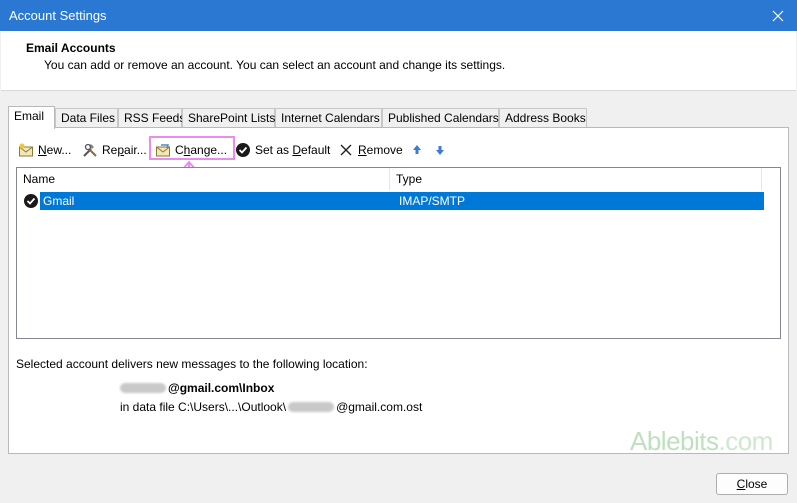  Describe the element at coordinates (432, 201) in the screenshot. I see `account-type: IMAP/SMTP` at that location.